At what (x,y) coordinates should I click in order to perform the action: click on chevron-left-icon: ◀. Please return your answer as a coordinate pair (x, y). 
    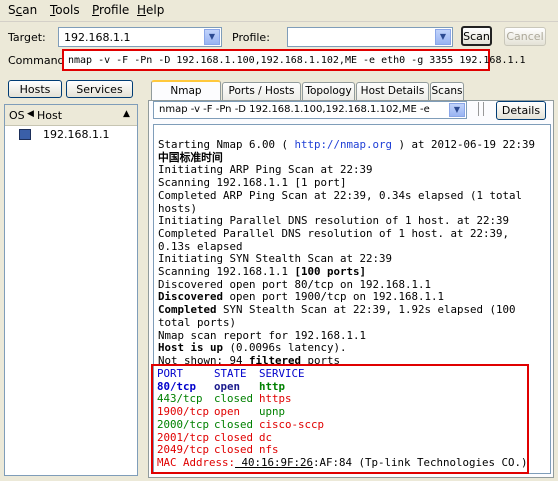
    Looking at the image, I should click on (30, 114).